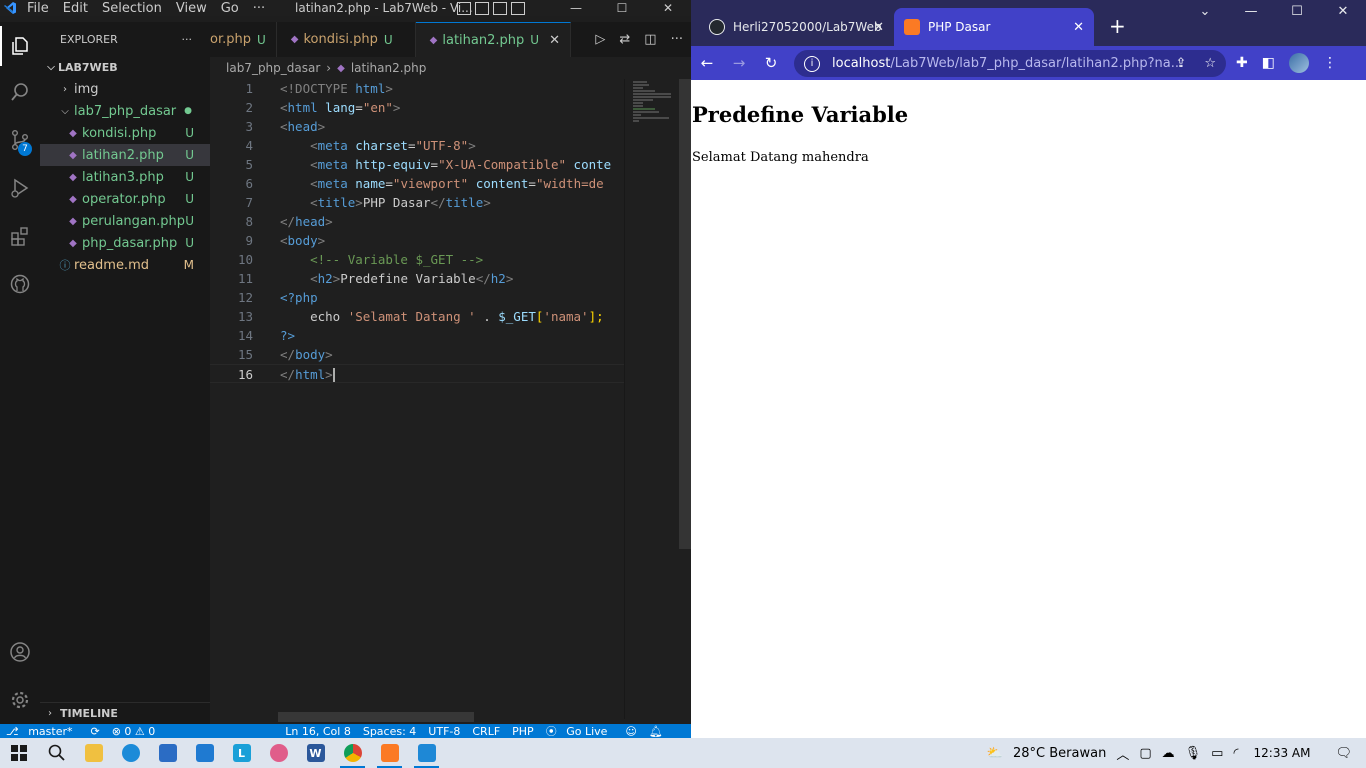 The image size is (1366, 768). I want to click on vscode-taskbar-icon, so click(426, 753).